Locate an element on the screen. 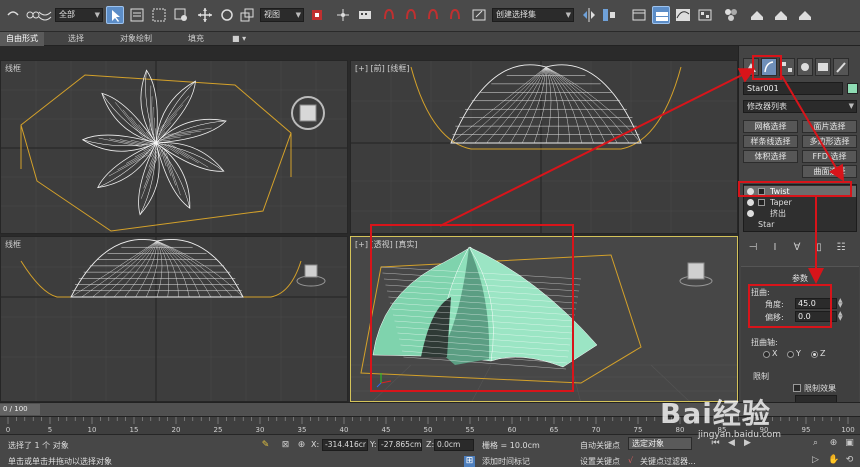 Image resolution: width=860 pixels, height=467 pixels. configure-sets-icon: ☷ is located at coordinates (841, 248).